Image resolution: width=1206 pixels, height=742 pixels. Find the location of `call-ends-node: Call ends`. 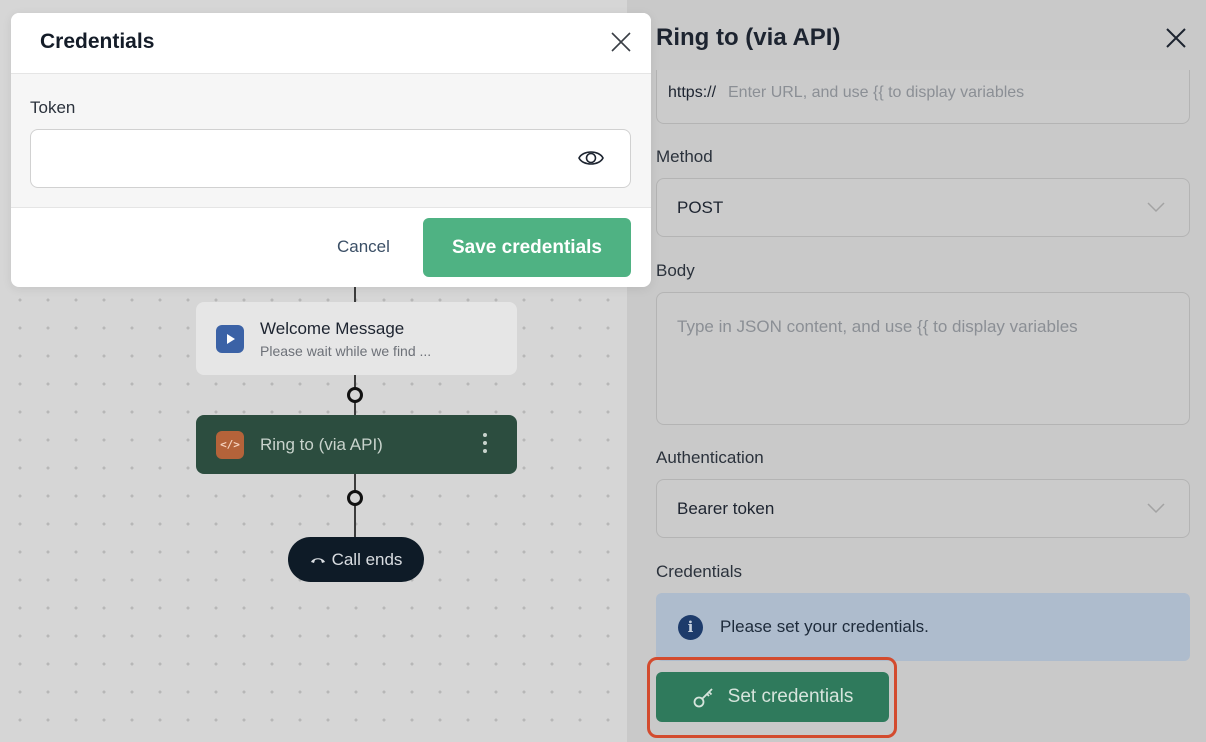

call-ends-node: Call ends is located at coordinates (356, 559).